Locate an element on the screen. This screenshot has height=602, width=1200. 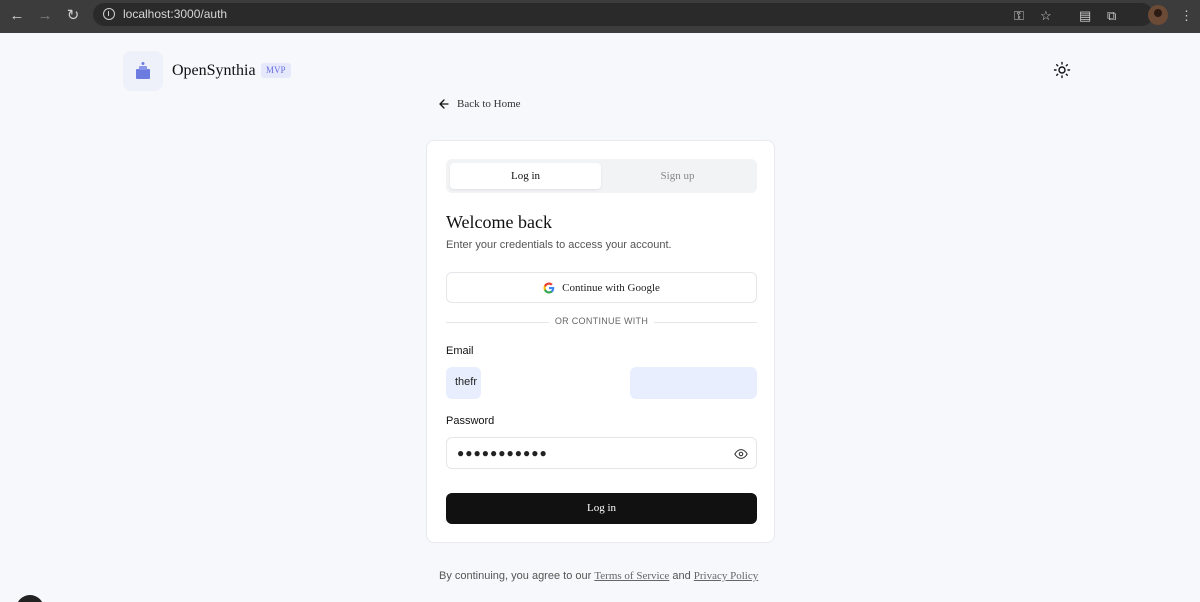
logo-icon is located at coordinates (143, 70).